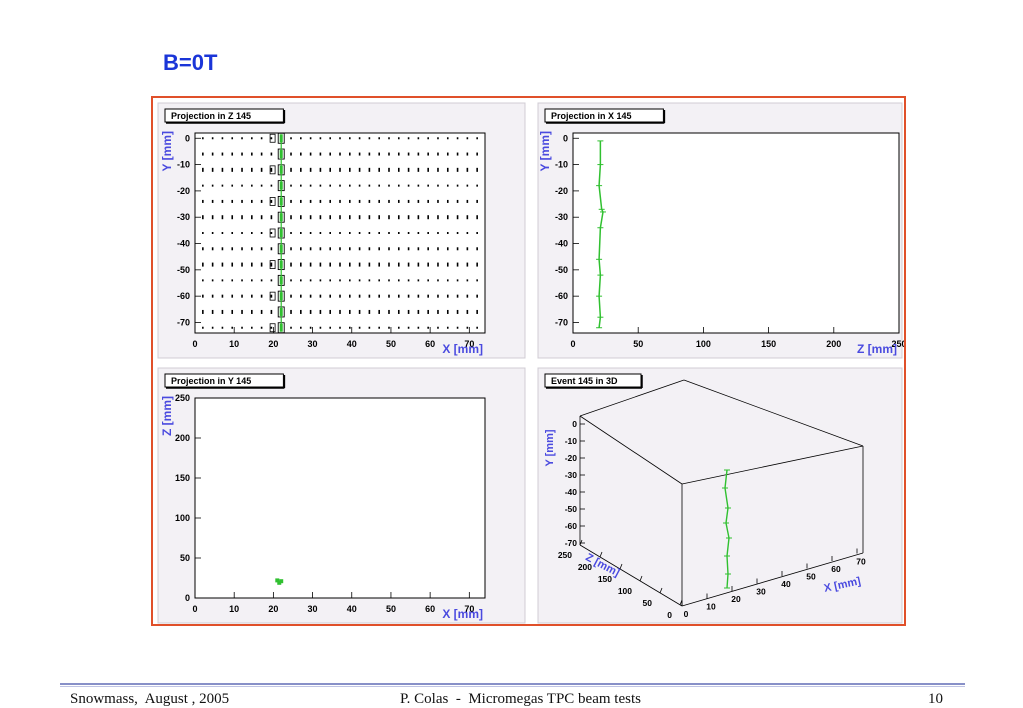  I want to click on pad-title: Projection in Z 145, so click(211, 116).